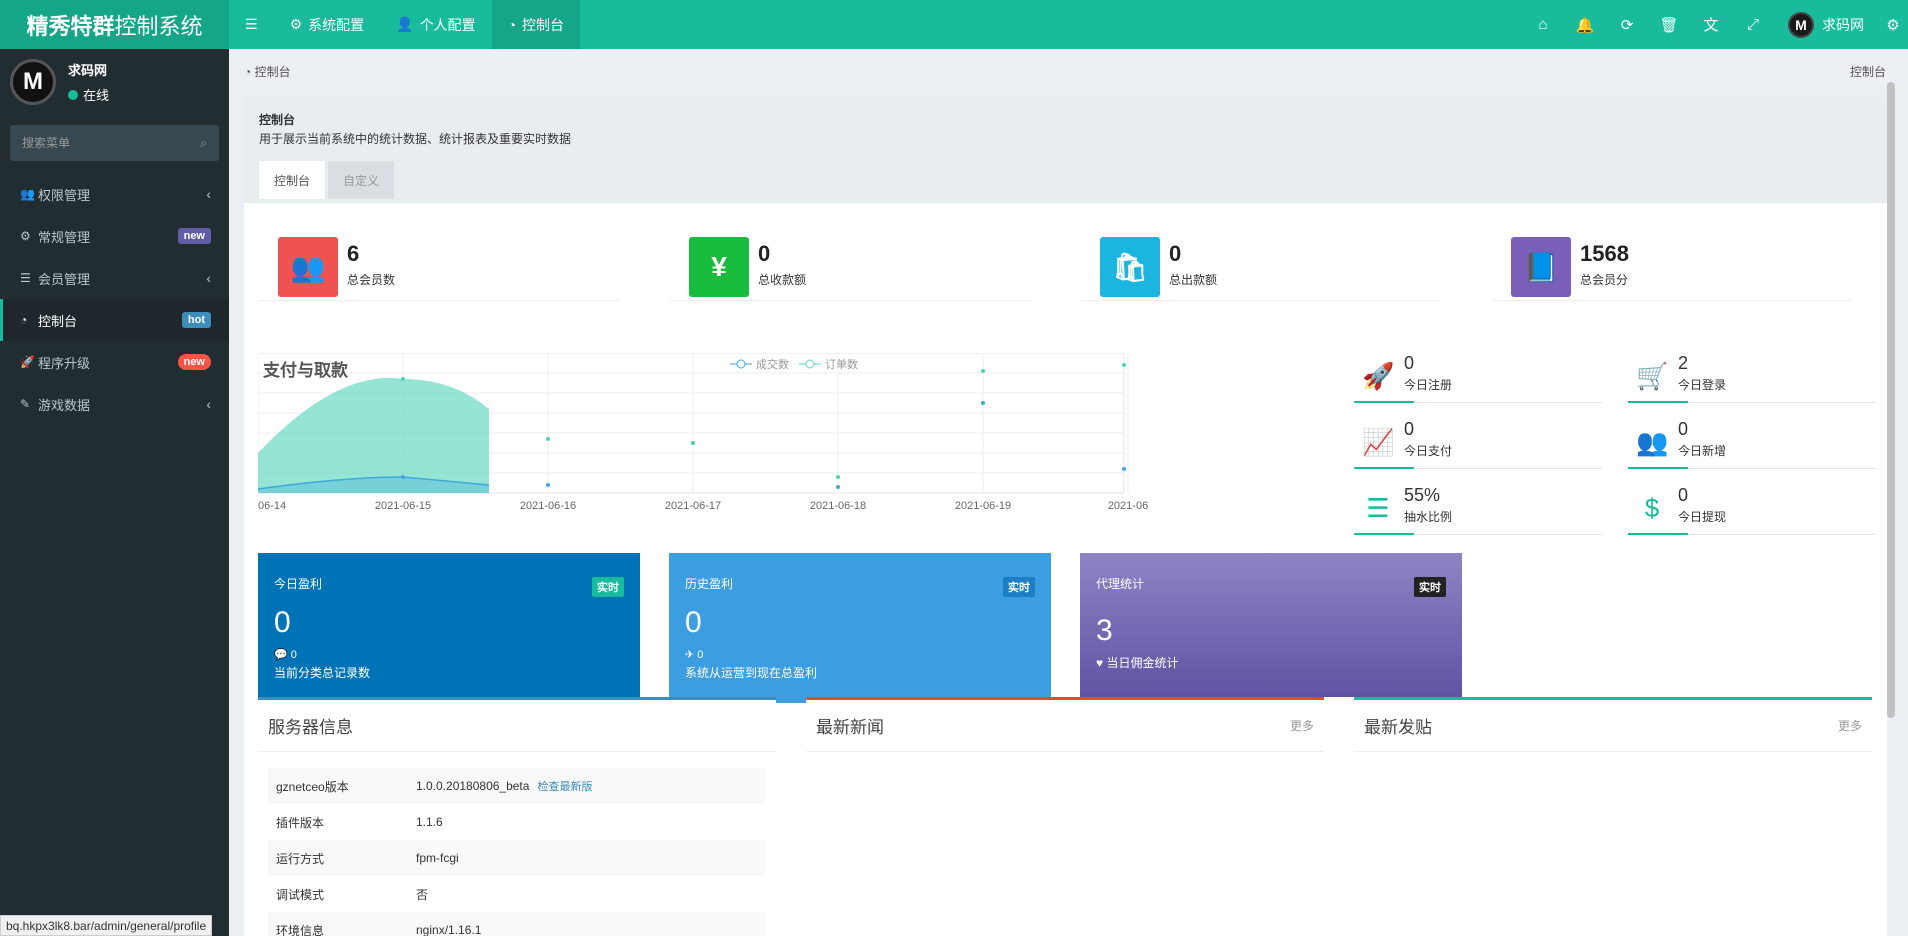 The image size is (1908, 936). Describe the element at coordinates (1850, 725) in the screenshot. I see `posts-more-link: 更多` at that location.